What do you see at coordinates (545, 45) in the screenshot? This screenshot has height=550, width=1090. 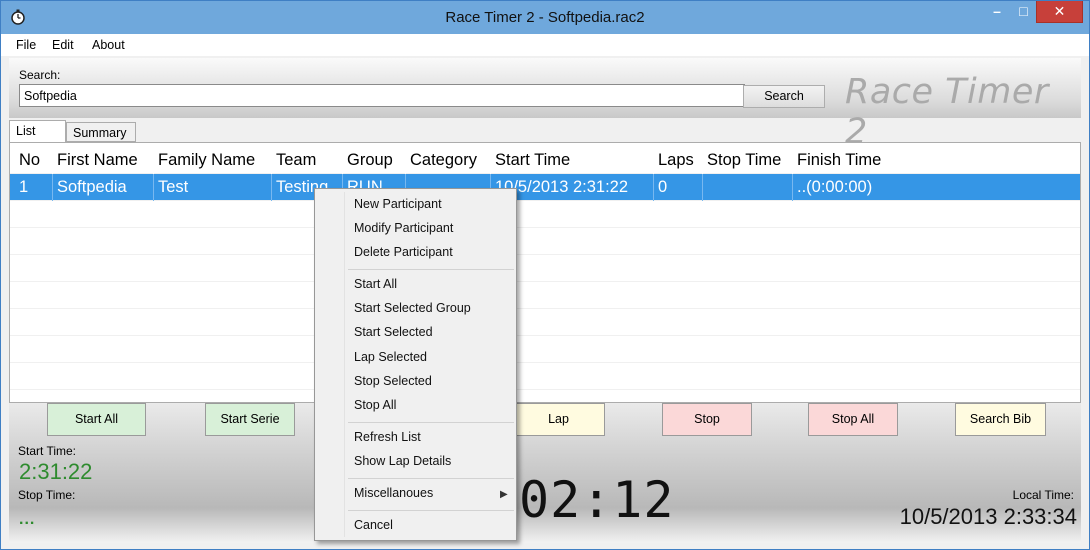 I see `menu-bar: File Edit About` at bounding box center [545, 45].